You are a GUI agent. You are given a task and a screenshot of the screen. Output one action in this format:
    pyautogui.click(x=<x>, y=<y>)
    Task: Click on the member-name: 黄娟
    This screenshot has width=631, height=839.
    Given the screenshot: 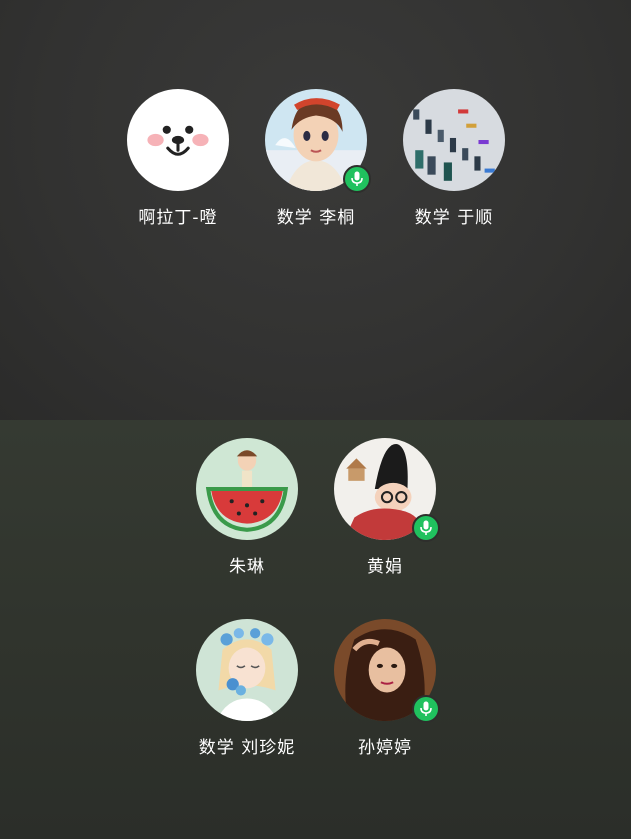 What is the action you would take?
    pyautogui.click(x=385, y=567)
    